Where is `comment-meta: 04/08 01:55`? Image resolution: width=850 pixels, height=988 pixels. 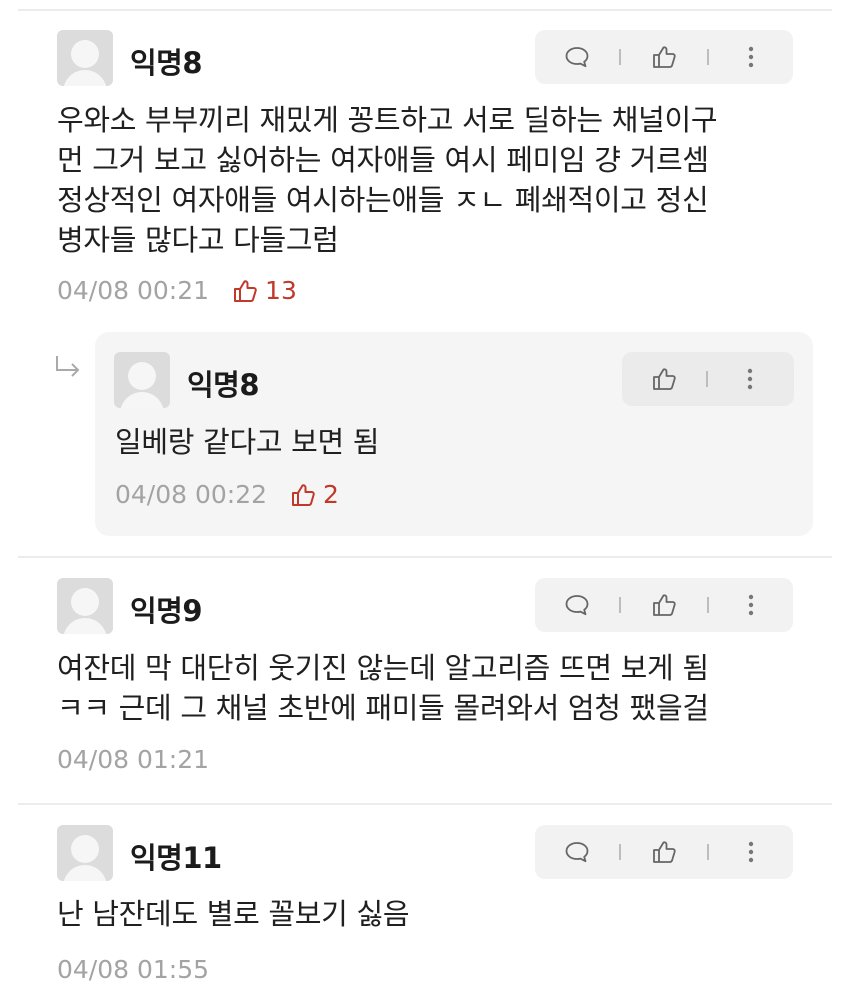
comment-meta: 04/08 01:55 is located at coordinates (133, 969).